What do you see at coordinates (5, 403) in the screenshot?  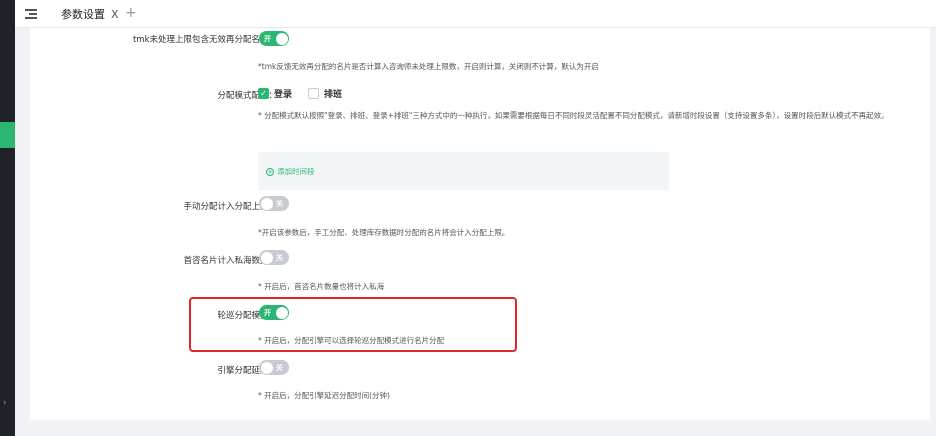 I see `chevron-right-icon: ›` at bounding box center [5, 403].